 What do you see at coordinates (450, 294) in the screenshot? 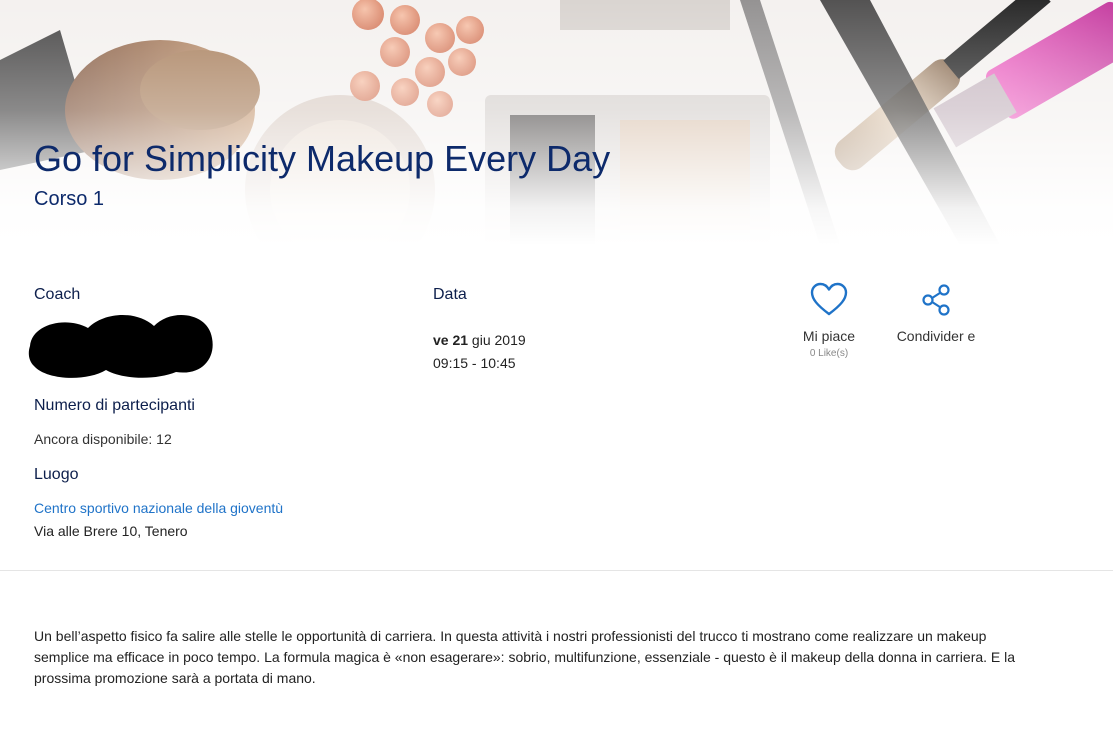
I see `date-label: Data` at bounding box center [450, 294].